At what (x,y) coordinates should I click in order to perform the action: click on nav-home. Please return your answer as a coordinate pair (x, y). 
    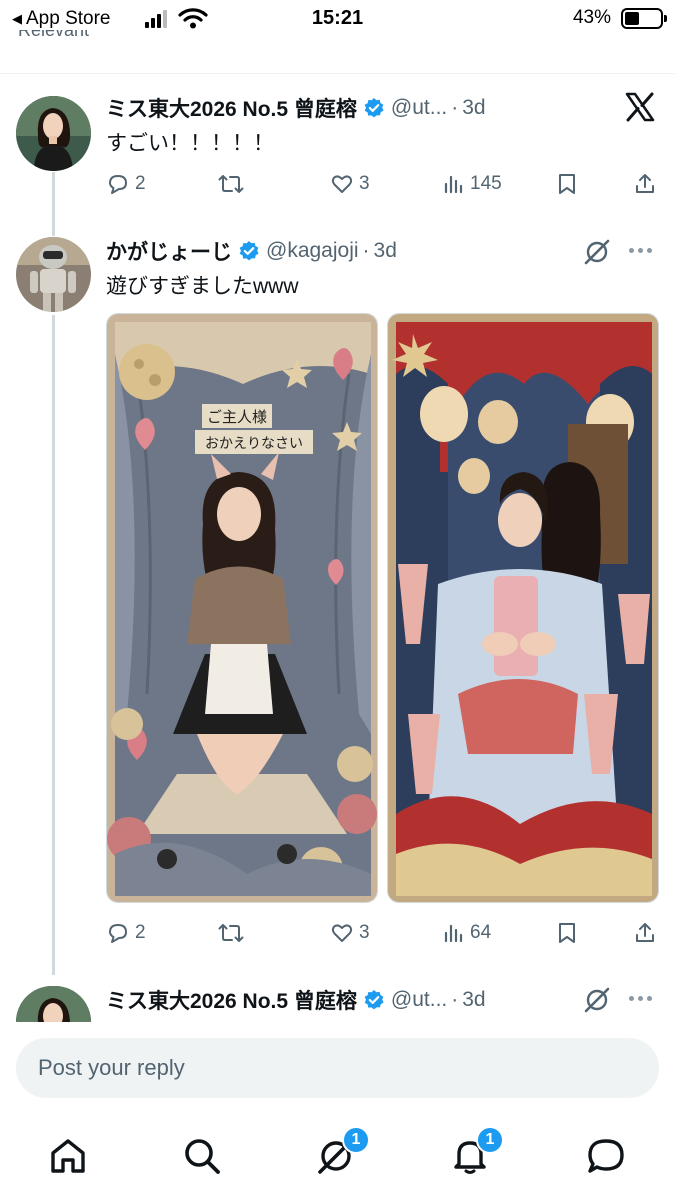
    Looking at the image, I should click on (68, 1156).